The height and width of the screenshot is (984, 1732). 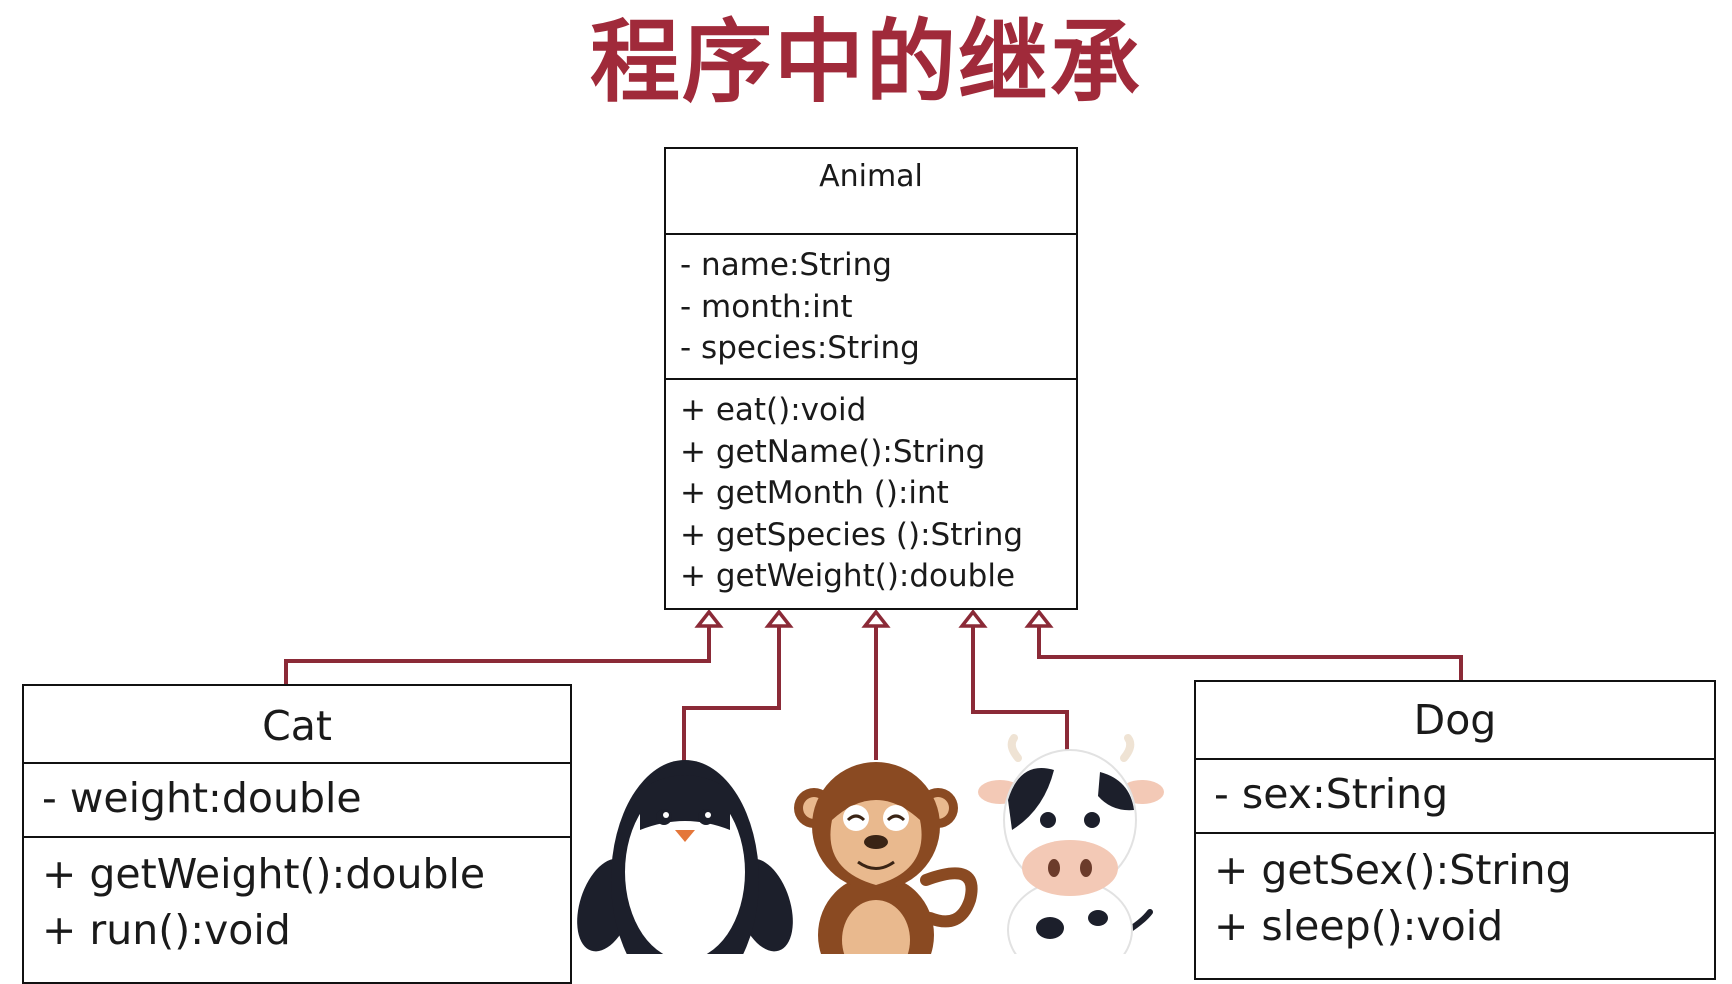 What do you see at coordinates (833, 451) in the screenshot?
I see `method-line: + getName():String` at bounding box center [833, 451].